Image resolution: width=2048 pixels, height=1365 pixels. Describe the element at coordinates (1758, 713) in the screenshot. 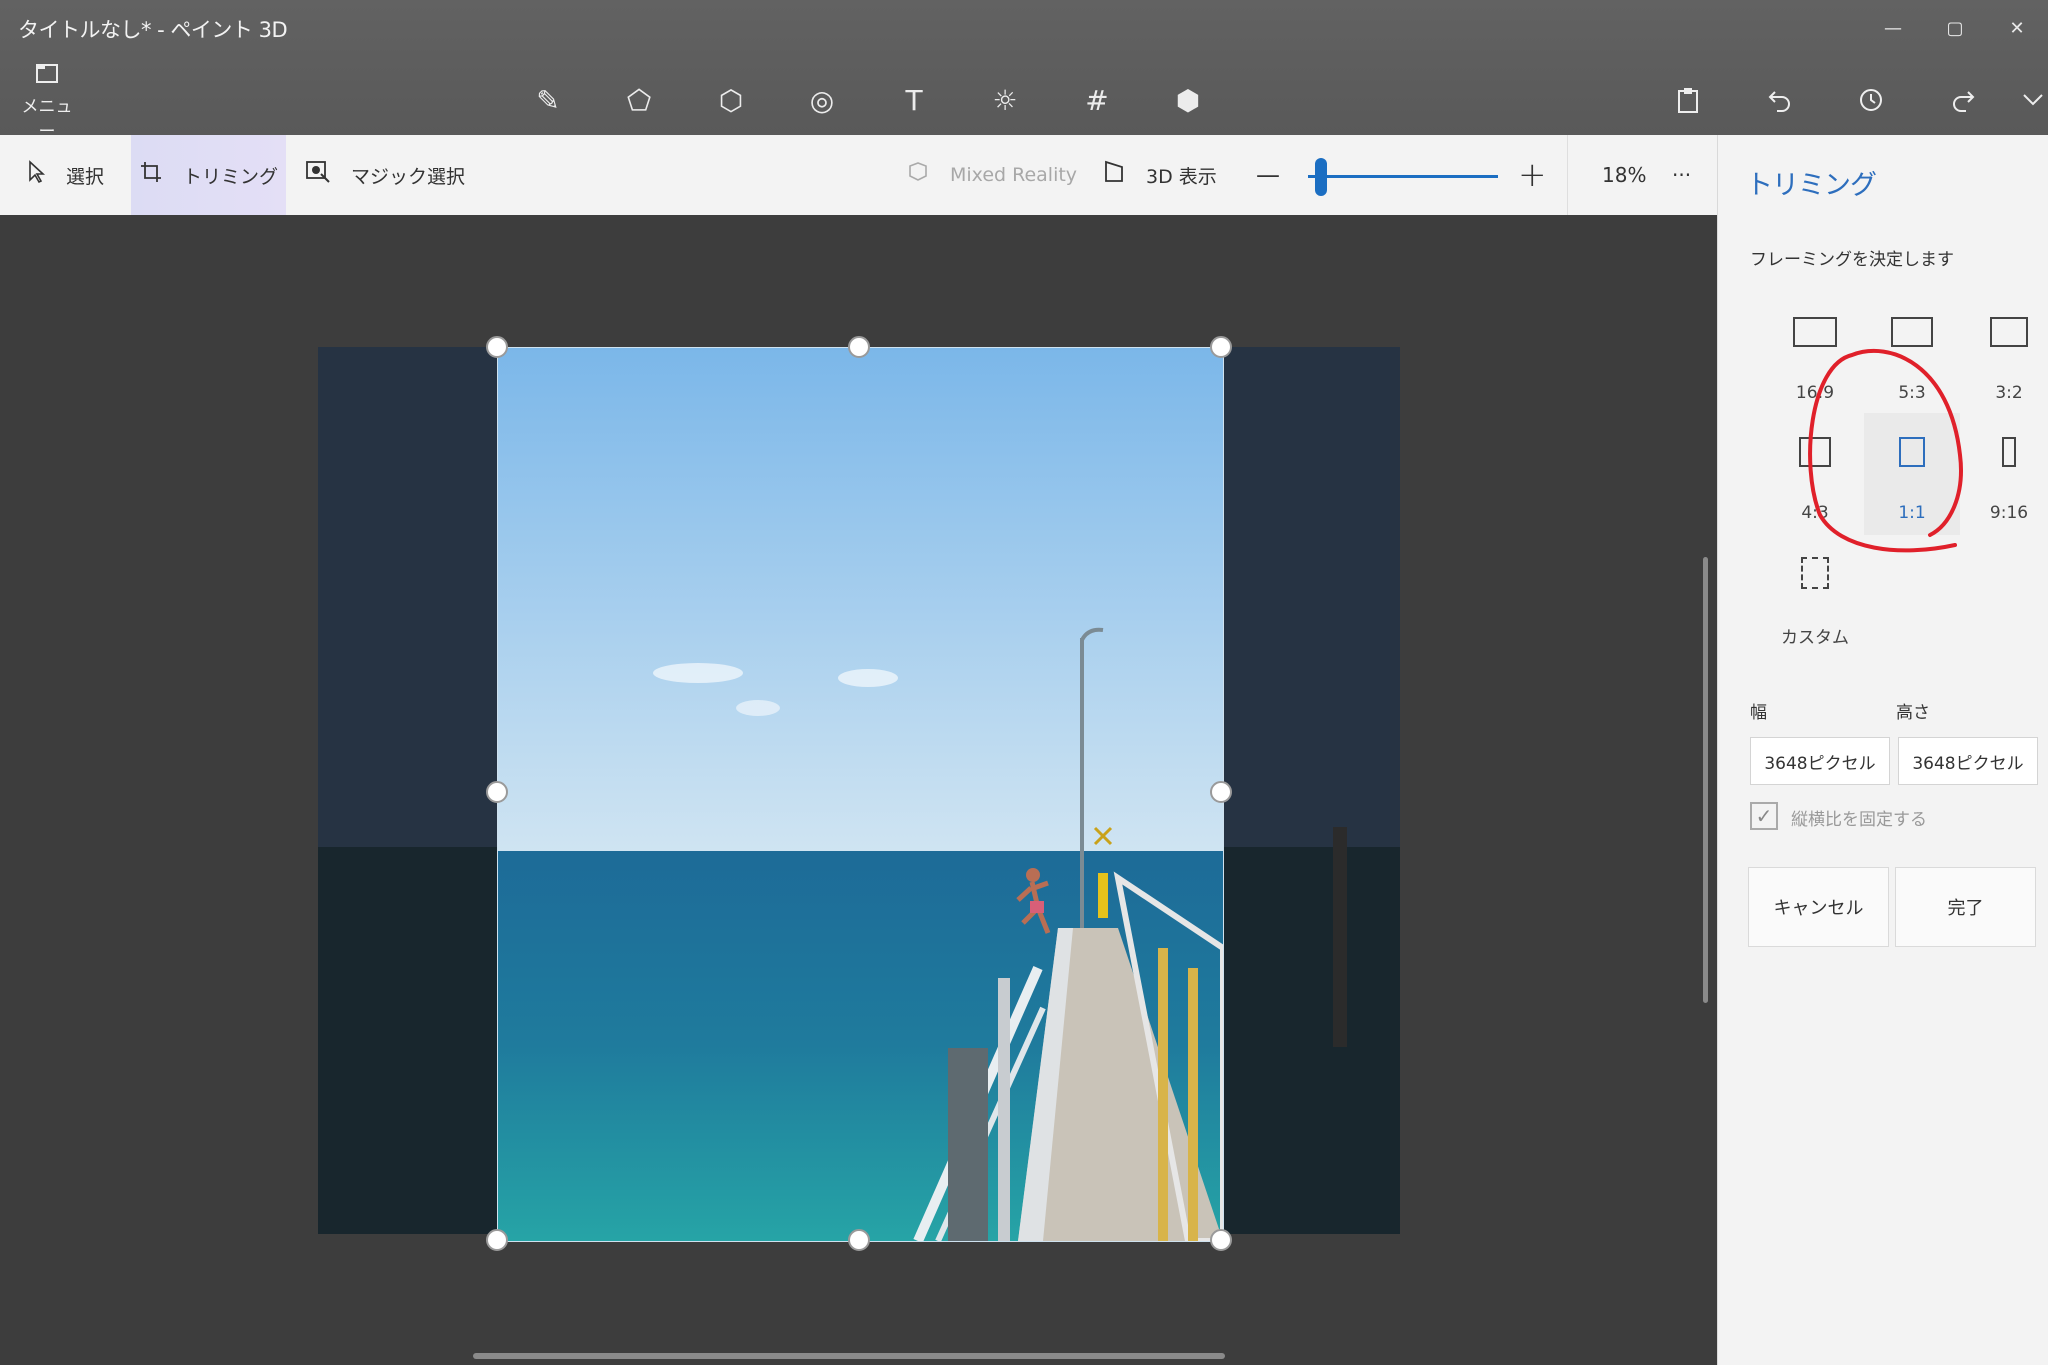

I see `width-label: 幅` at that location.